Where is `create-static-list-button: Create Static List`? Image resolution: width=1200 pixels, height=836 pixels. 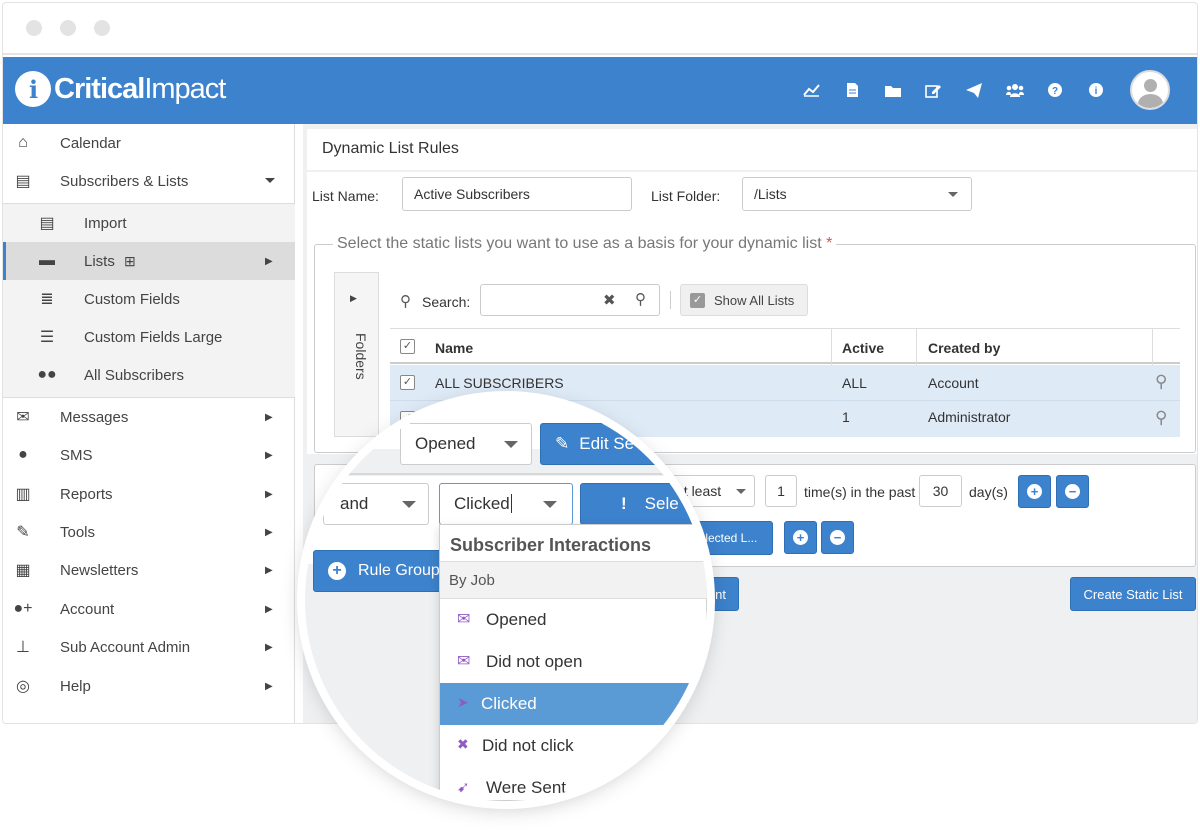
create-static-list-button: Create Static List is located at coordinates (1133, 594).